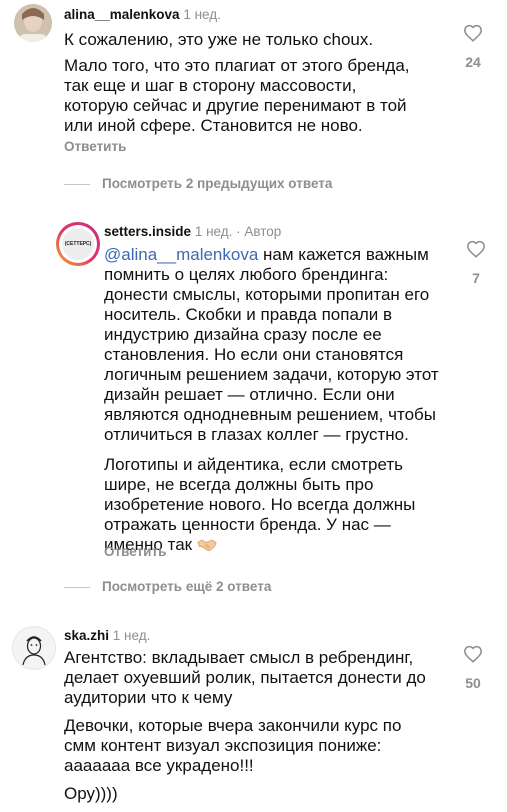 The width and height of the screenshot is (507, 812). I want to click on view-more-replies: Посмотреть ещё 2 ответа, so click(167, 586).